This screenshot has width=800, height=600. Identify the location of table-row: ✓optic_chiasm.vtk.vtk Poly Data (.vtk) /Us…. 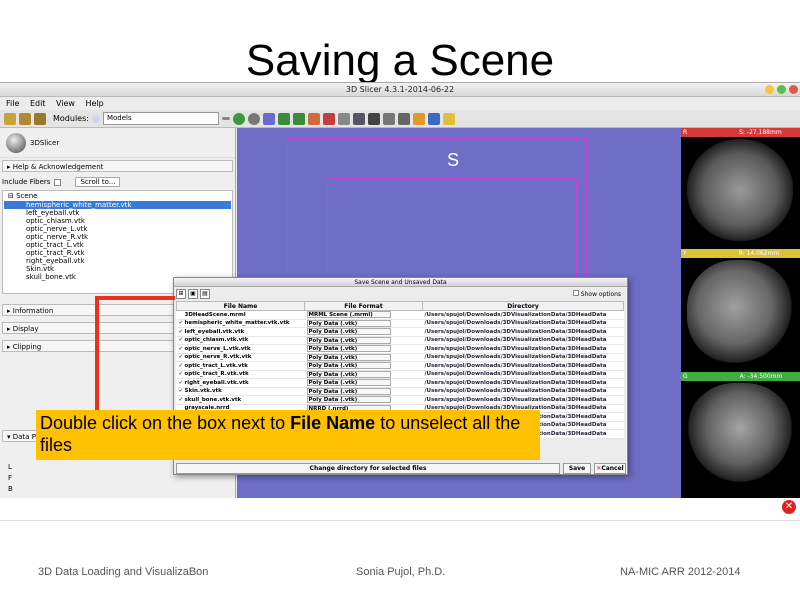
(400, 340).